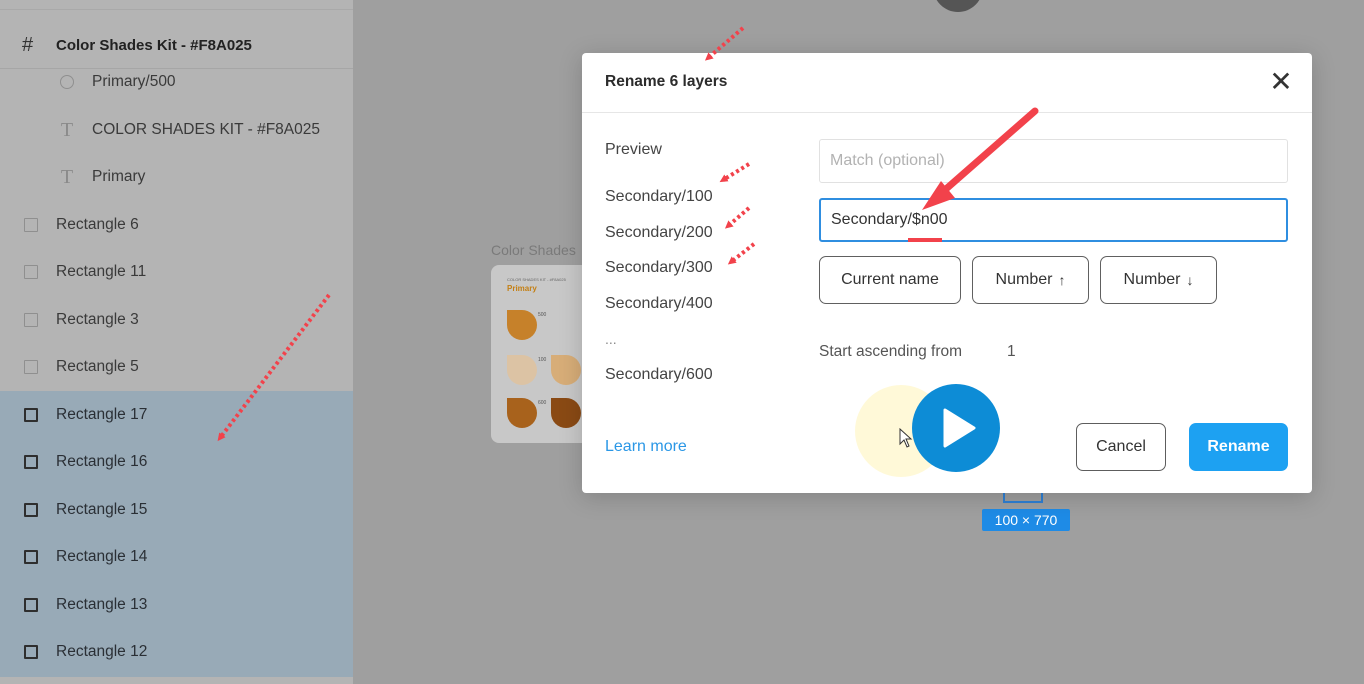 The image size is (1364, 684). Describe the element at coordinates (176, 651) in the screenshot. I see `layer-rectangle-12: Rectangle 12` at that location.